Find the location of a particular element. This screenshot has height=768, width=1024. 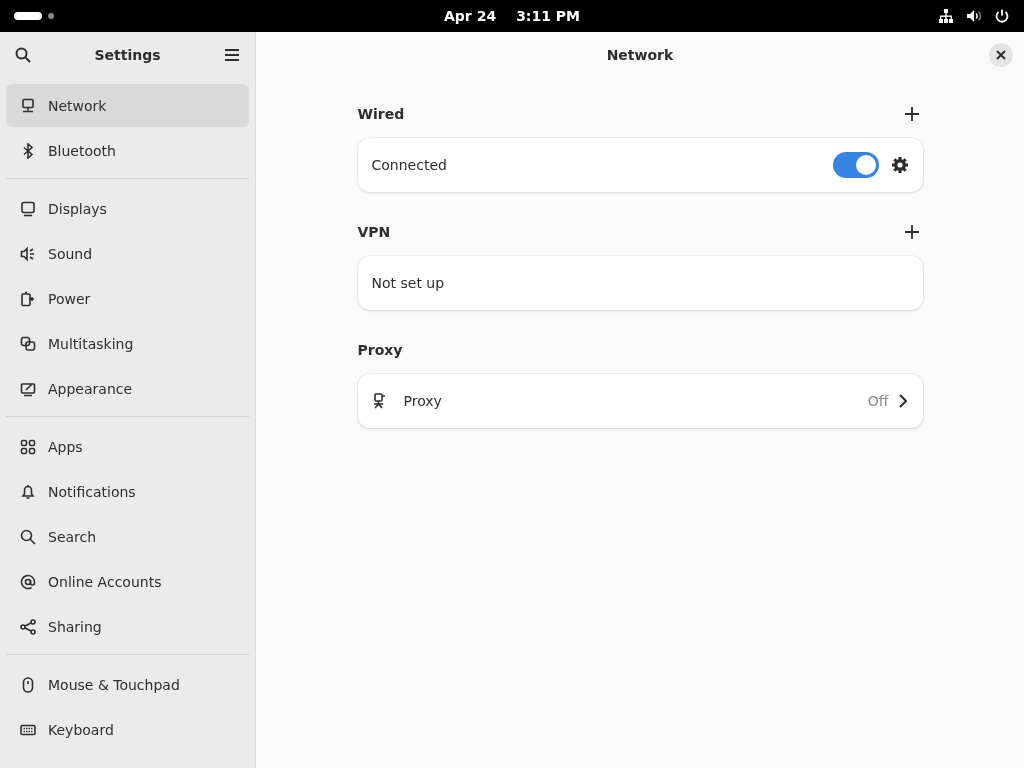

sidebar-item: Sharing is located at coordinates (127, 626).